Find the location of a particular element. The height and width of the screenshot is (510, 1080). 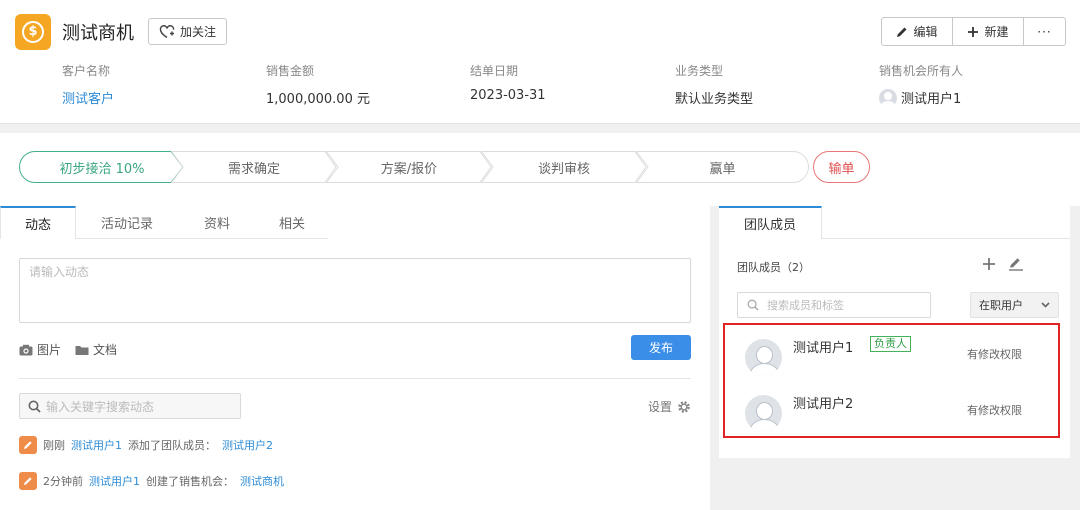

field-label: 销售金额 is located at coordinates (290, 71).